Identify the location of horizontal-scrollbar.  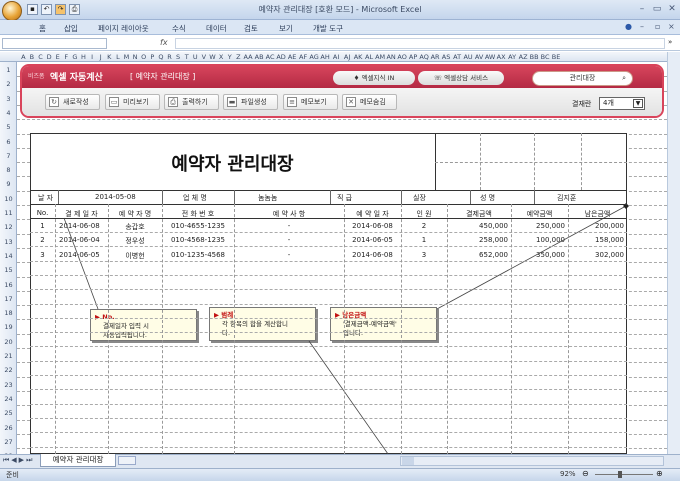
(532, 461).